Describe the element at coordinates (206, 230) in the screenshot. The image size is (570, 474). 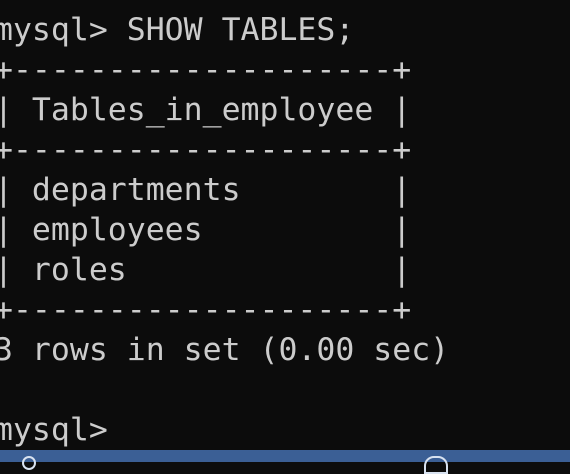
I see `table-row: | employees |` at that location.